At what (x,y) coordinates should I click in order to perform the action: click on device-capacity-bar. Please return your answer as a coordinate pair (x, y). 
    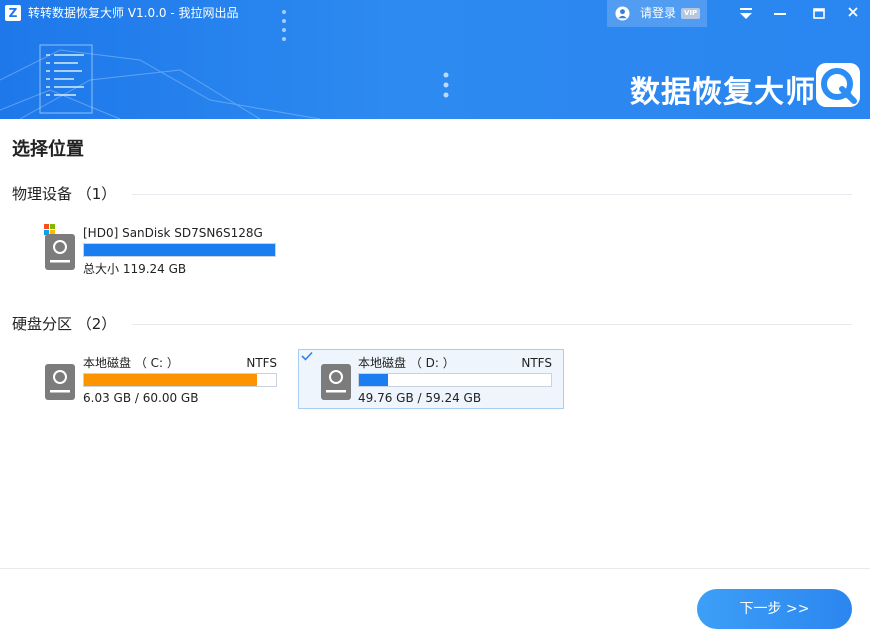
    Looking at the image, I should click on (179, 250).